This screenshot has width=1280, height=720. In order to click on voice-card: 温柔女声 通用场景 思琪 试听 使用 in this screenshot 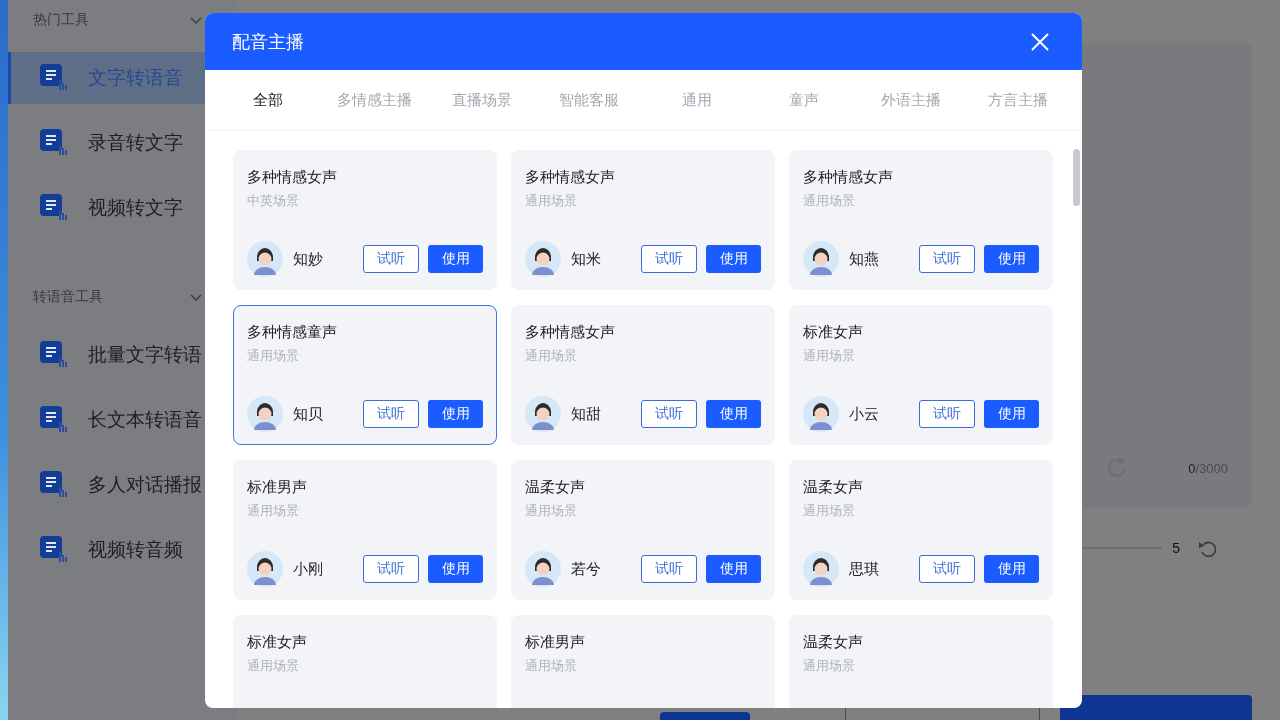, I will do `click(921, 530)`.